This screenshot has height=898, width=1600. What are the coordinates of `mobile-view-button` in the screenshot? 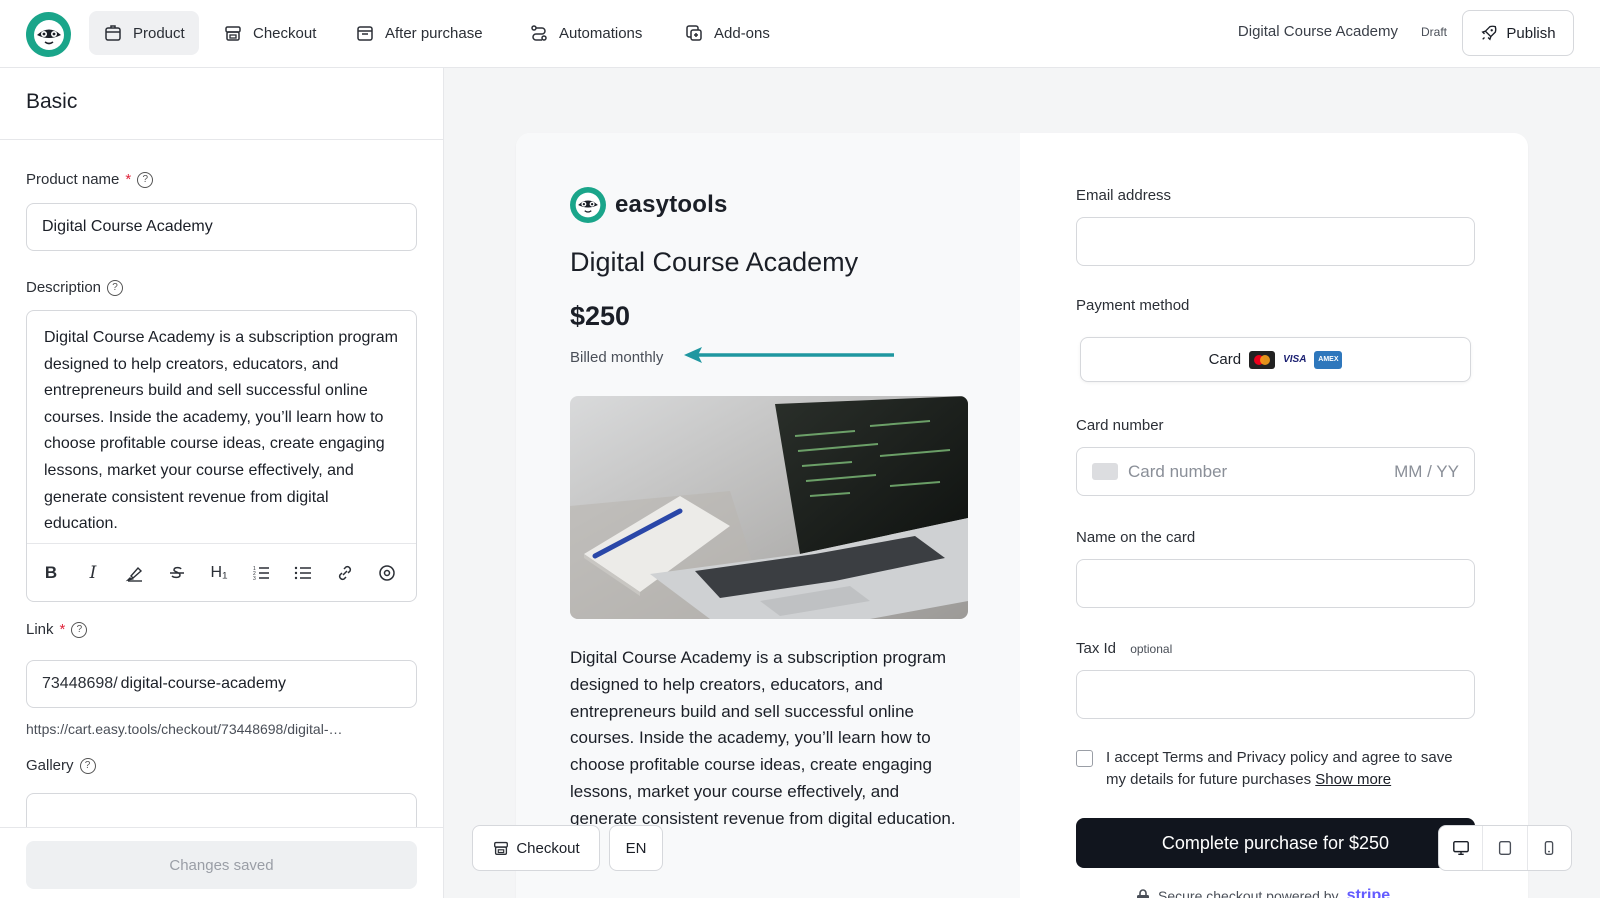 It's located at (1549, 848).